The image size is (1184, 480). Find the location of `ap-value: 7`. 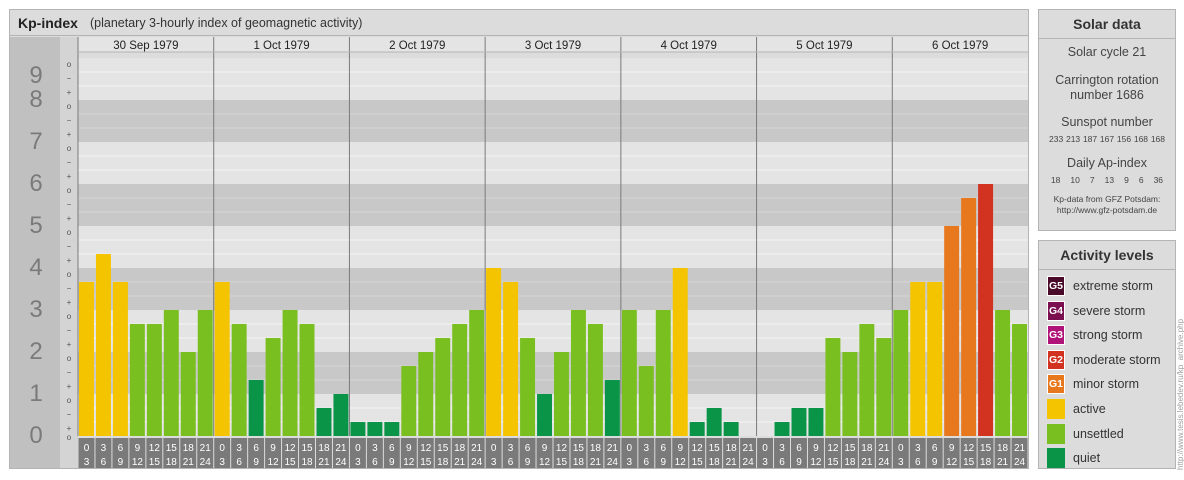

ap-value: 7 is located at coordinates (1092, 180).